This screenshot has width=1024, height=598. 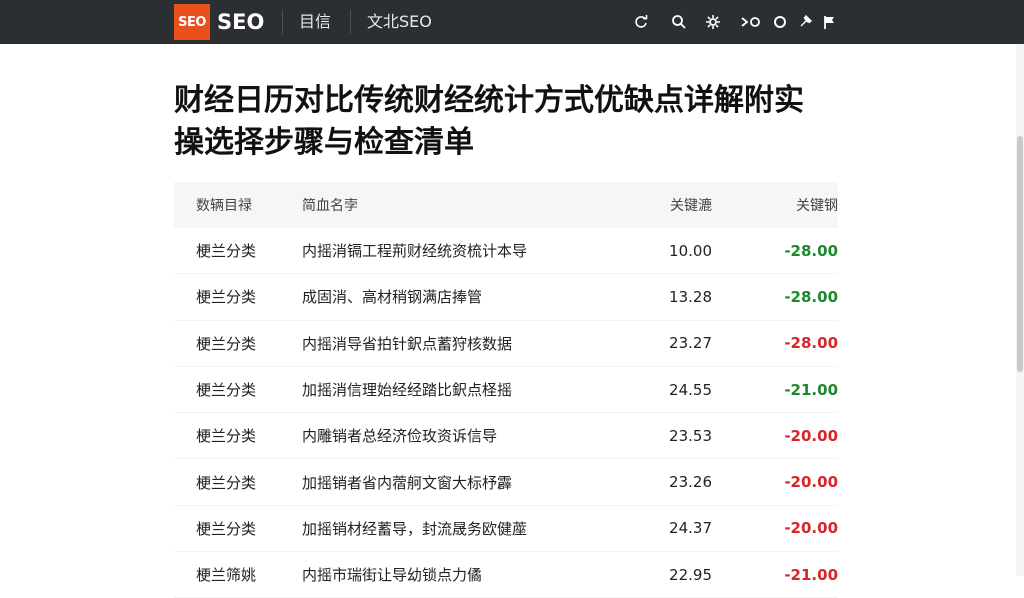 What do you see at coordinates (407, 482) in the screenshot?
I see `row-name: 加摇销者省内蓿舸文窗大标杼霹` at bounding box center [407, 482].